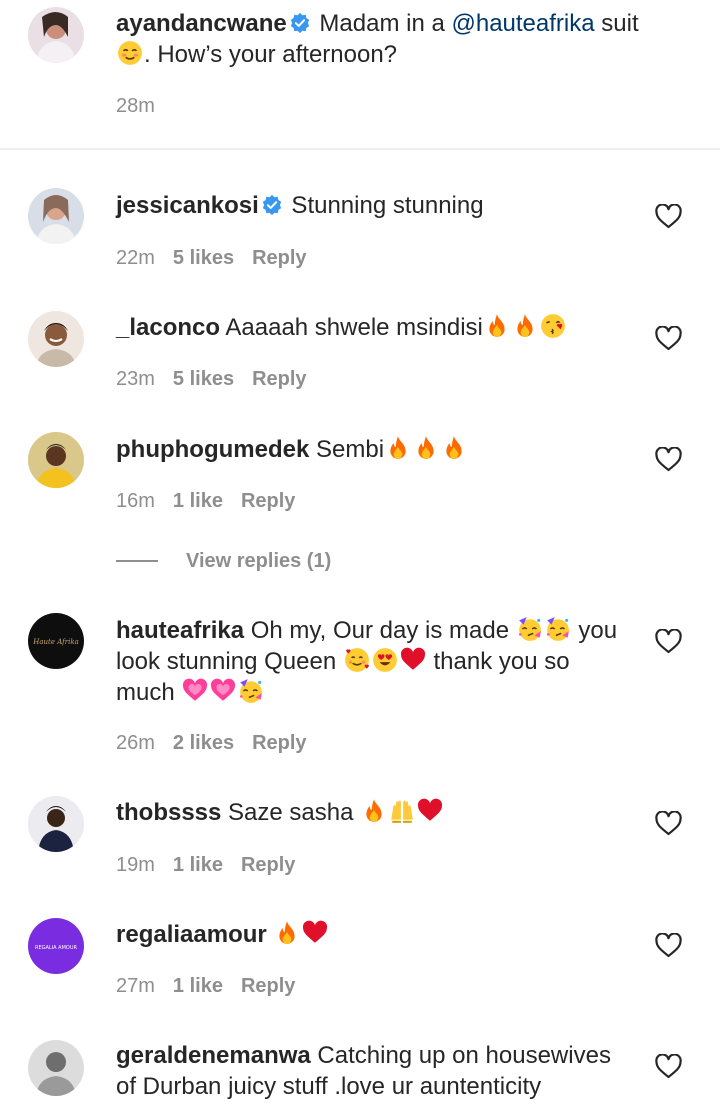 The width and height of the screenshot is (720, 1118). I want to click on caption-text-part: . How’s your afternoon?, so click(271, 54).